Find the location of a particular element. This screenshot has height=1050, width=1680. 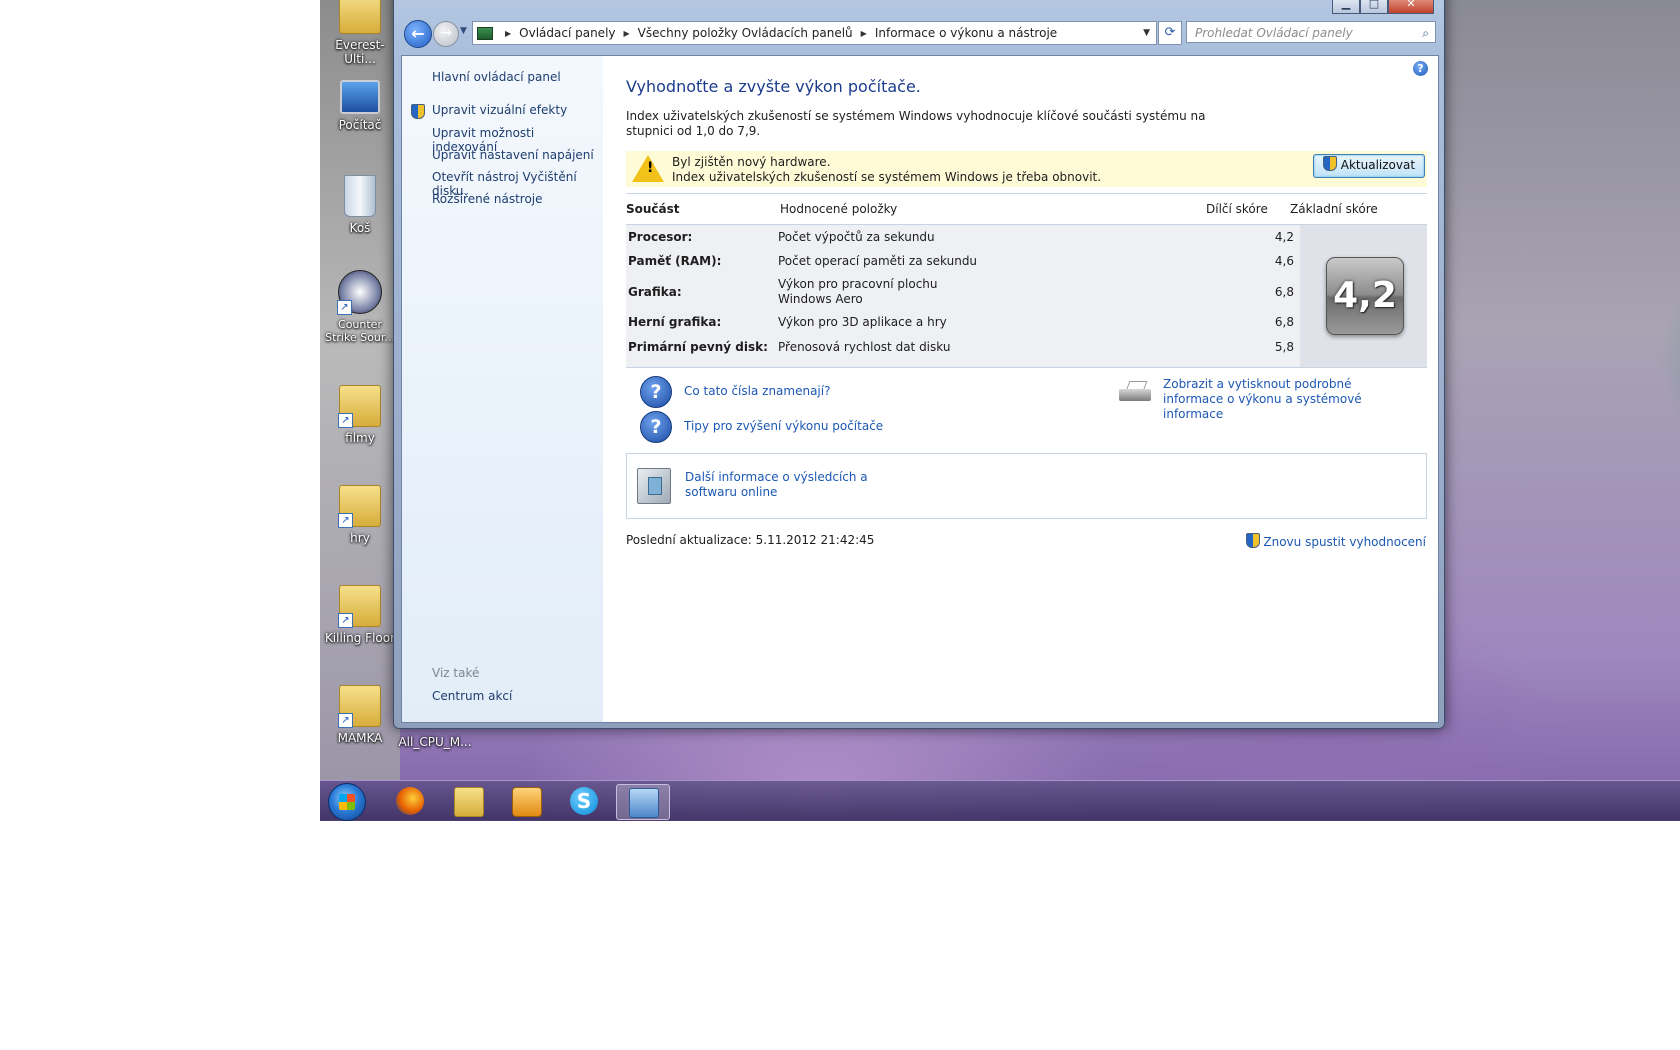

breadcrumb-item: Všechny položky Ovládacích panelů is located at coordinates (745, 33).